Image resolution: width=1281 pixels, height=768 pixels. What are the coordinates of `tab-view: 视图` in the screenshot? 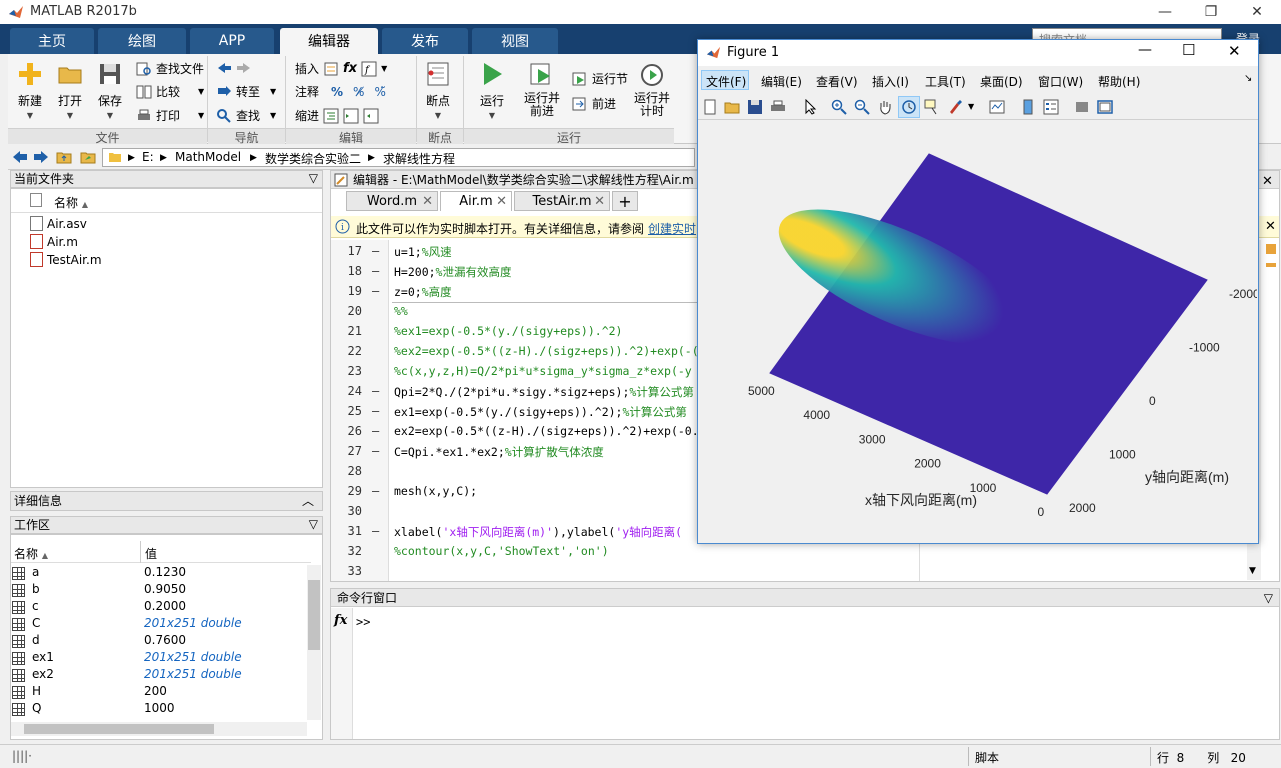 It's located at (515, 41).